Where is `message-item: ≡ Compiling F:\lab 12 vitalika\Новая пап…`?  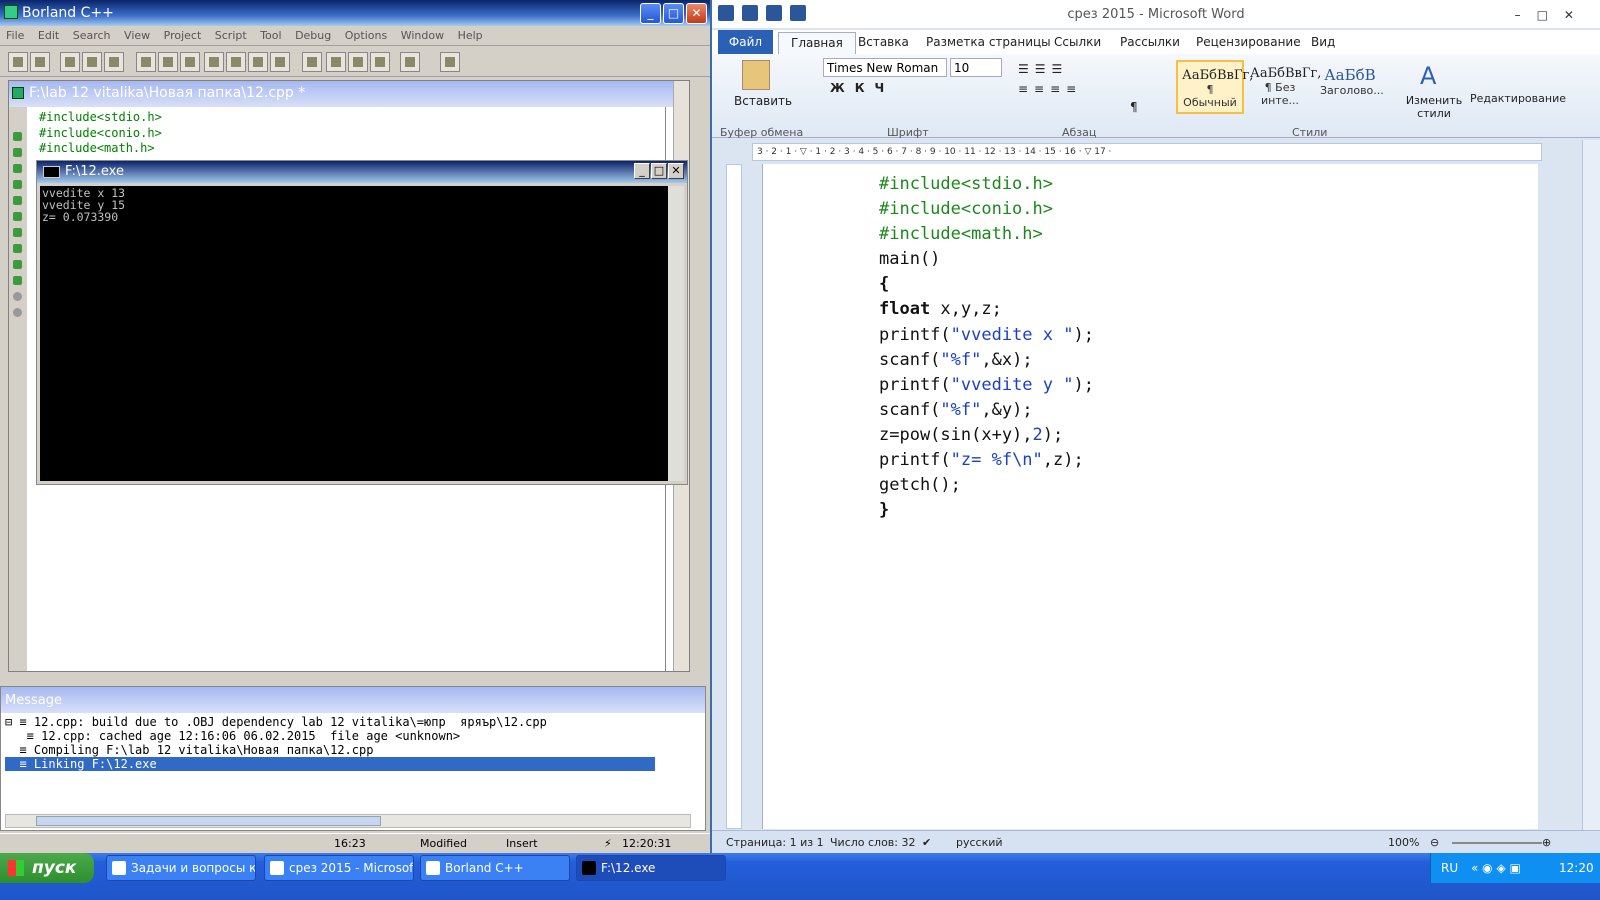
message-item: ≡ Compiling F:\lab 12 vitalika\Новая пап… is located at coordinates (330, 750).